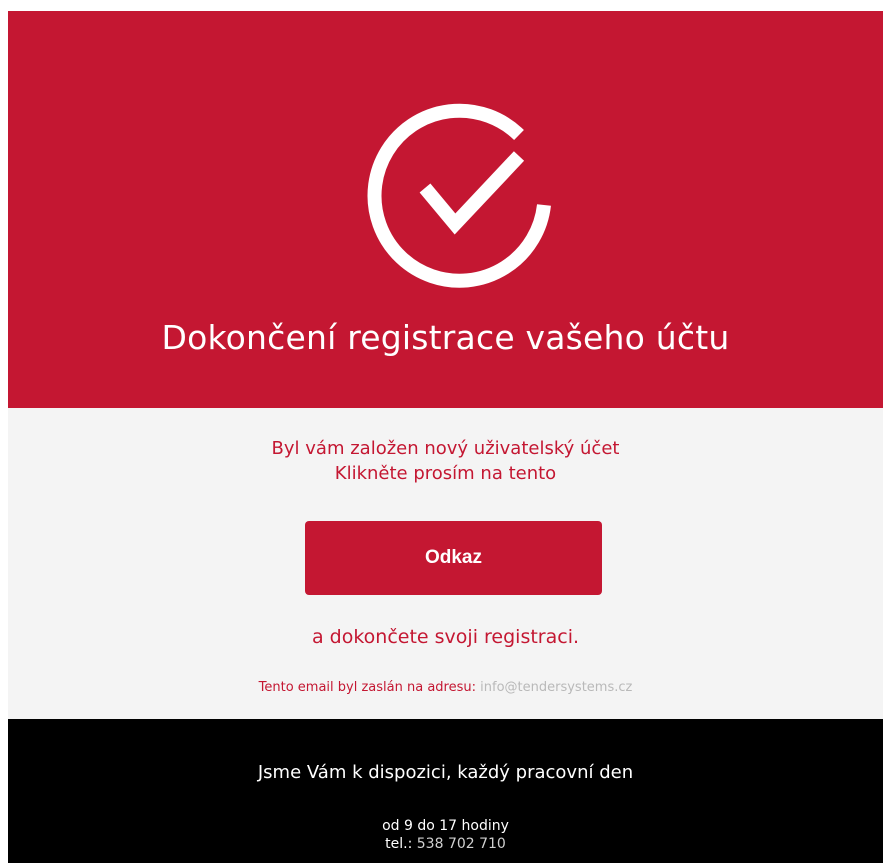 The width and height of the screenshot is (883, 863). What do you see at coordinates (453, 558) in the screenshot?
I see `registration-link-button: Odkaz` at bounding box center [453, 558].